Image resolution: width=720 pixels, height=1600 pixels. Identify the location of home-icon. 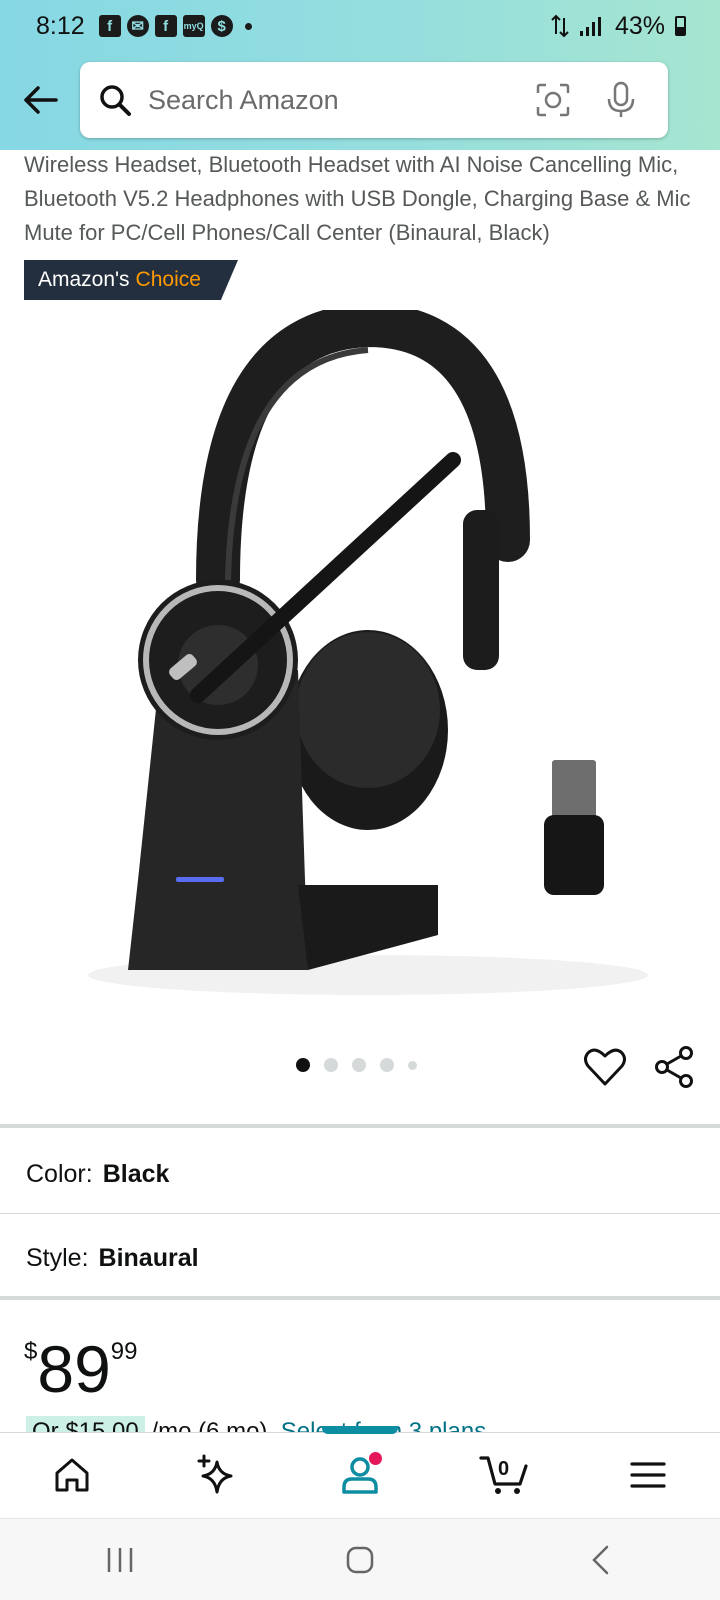
(72, 1474).